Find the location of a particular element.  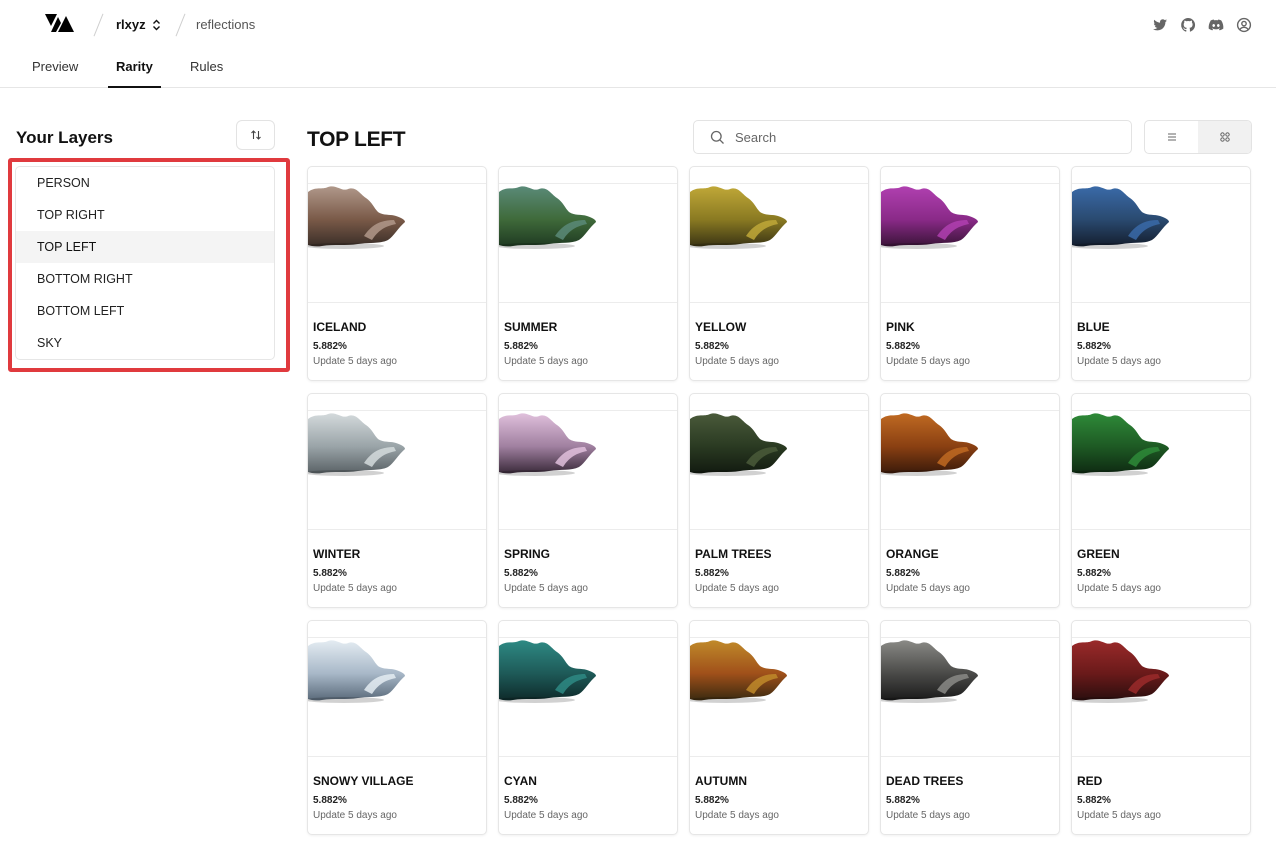

list-view-button is located at coordinates (1171, 137).